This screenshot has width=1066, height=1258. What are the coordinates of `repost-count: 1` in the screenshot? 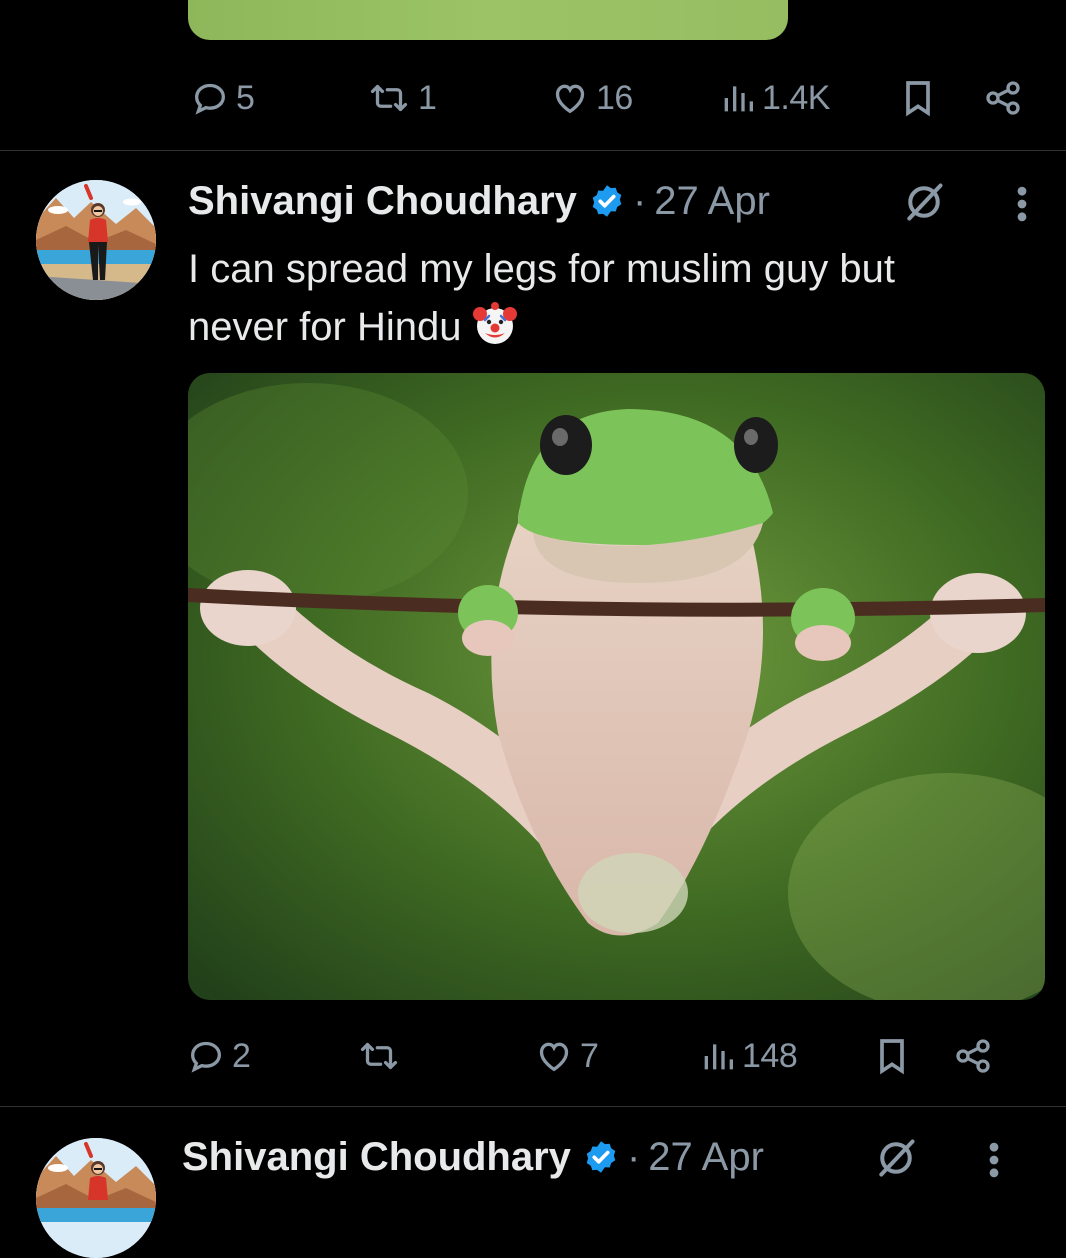 It's located at (427, 97).